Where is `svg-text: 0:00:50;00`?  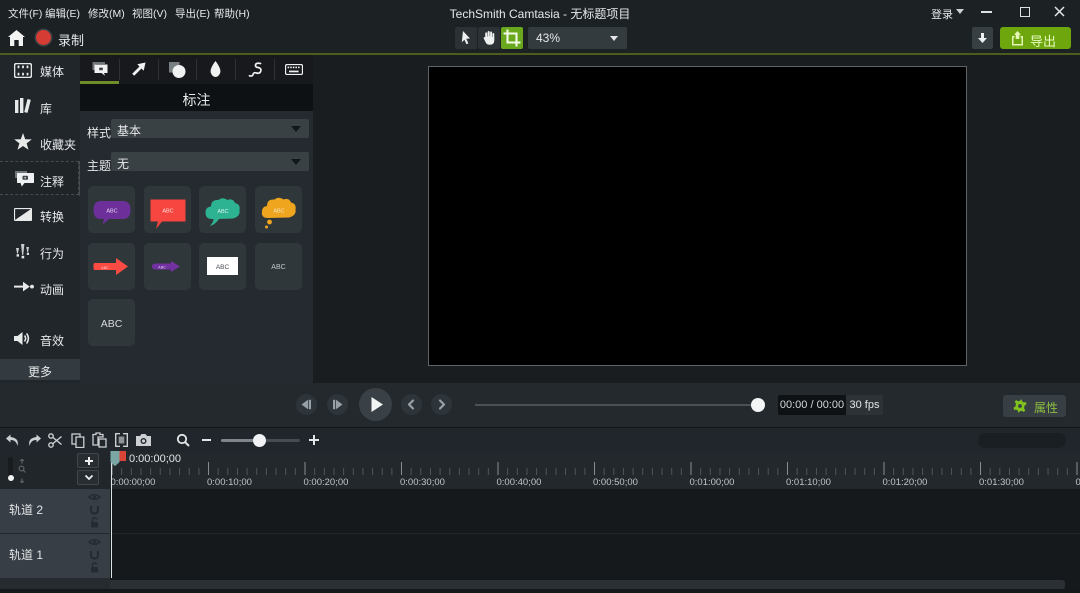
svg-text: 0:00:50;00 is located at coordinates (615, 482).